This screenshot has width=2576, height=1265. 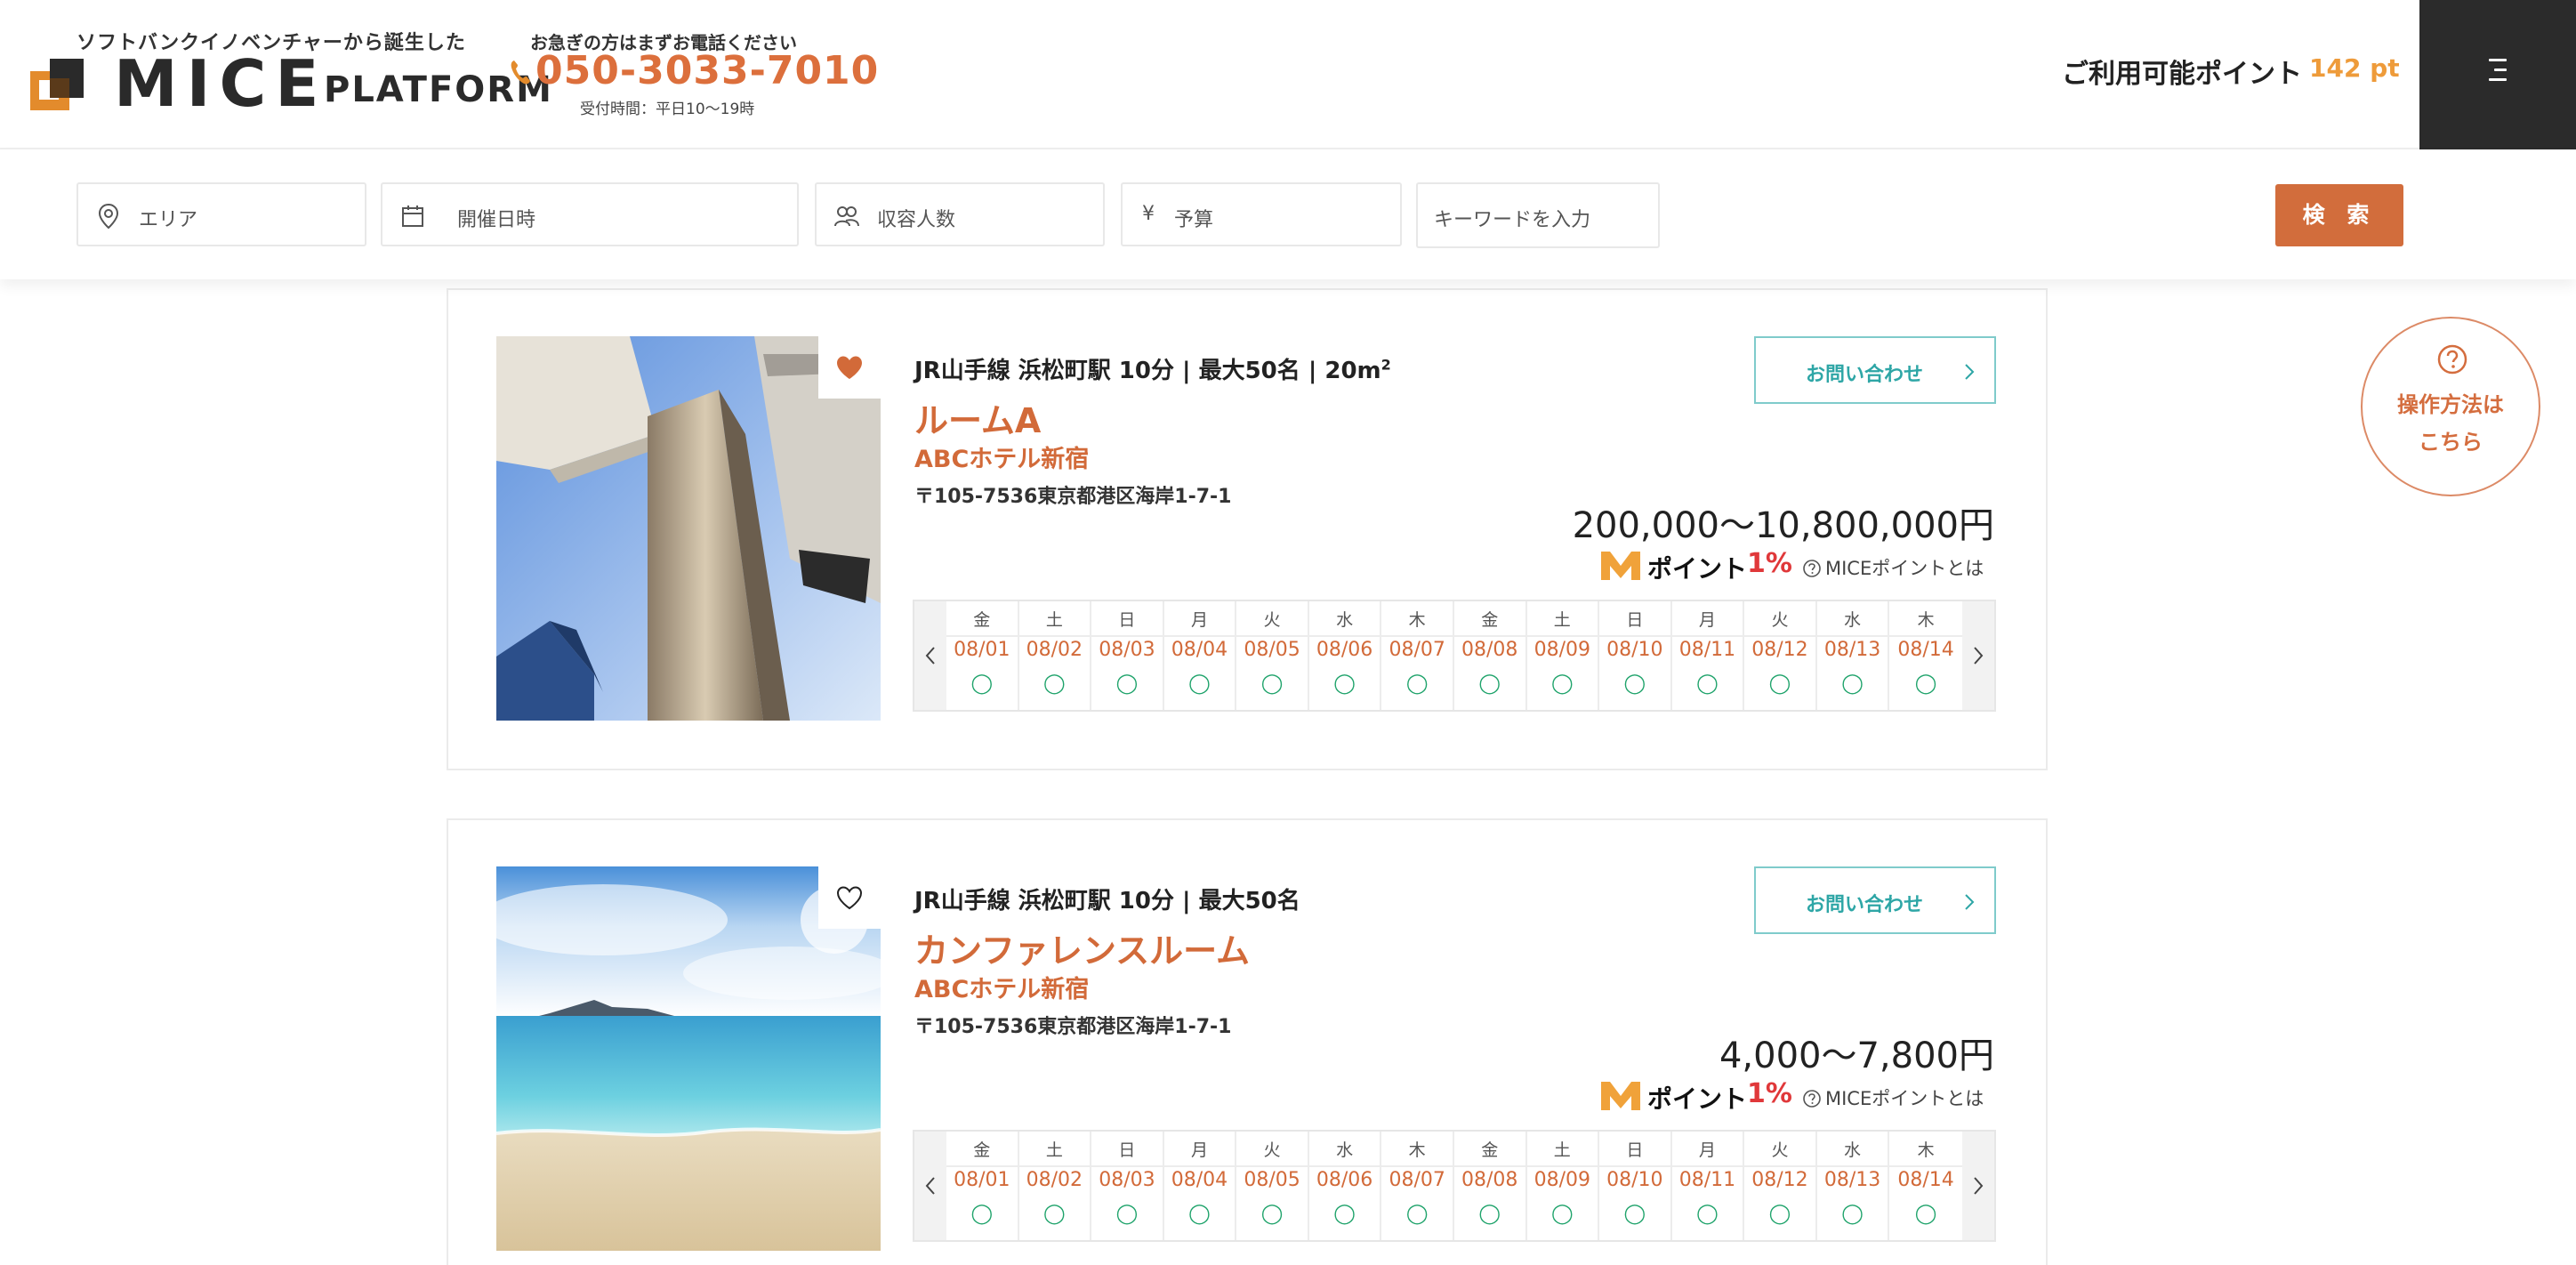 I want to click on date-field: 開催日時, so click(x=590, y=214).